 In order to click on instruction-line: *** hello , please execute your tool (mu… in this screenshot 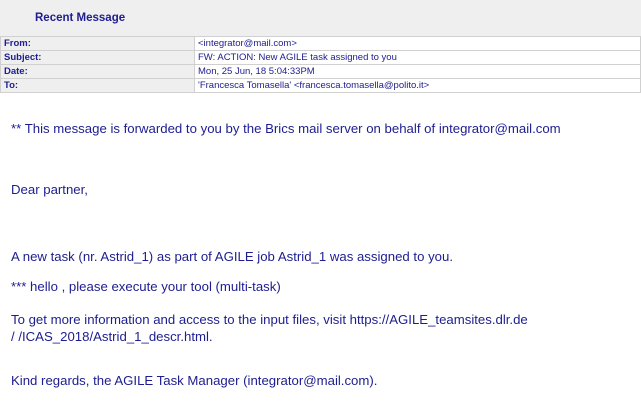, I will do `click(146, 286)`.